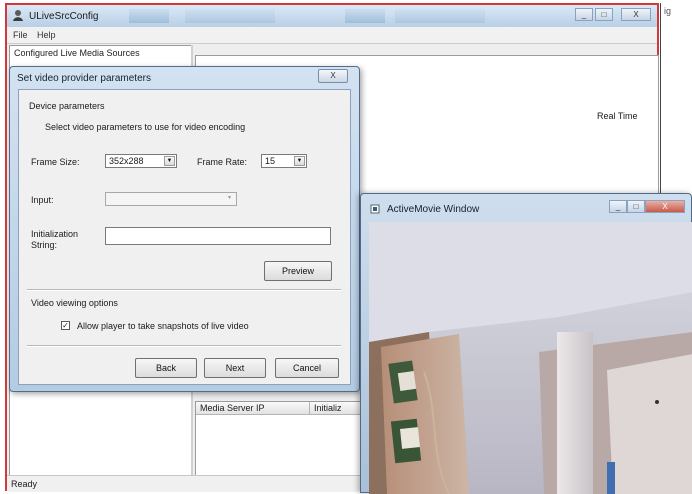  What do you see at coordinates (126, 161) in the screenshot?
I see `frame-size-value: 352x288` at bounding box center [126, 161].